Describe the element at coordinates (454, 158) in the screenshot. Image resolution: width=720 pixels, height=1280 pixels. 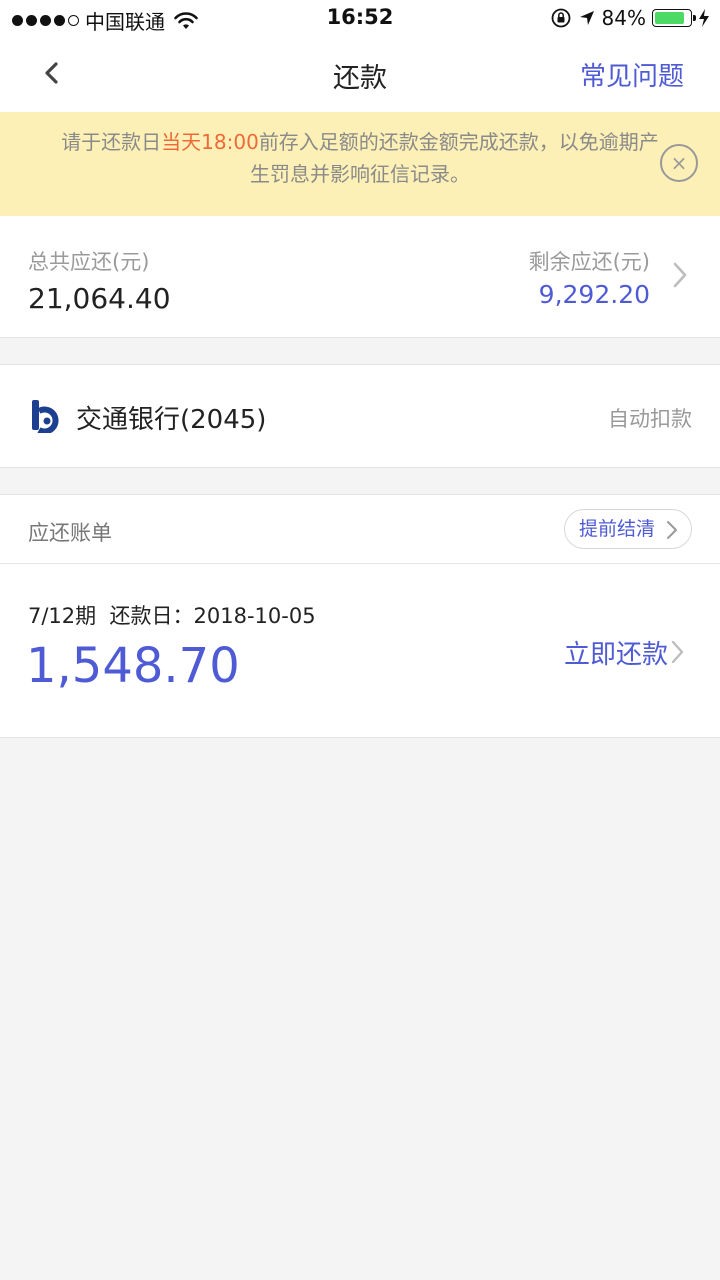
I see `notice-text-after: 前存入足额的还款金额完成还款，以免逾期产生罚息并影响征信记录。` at that location.